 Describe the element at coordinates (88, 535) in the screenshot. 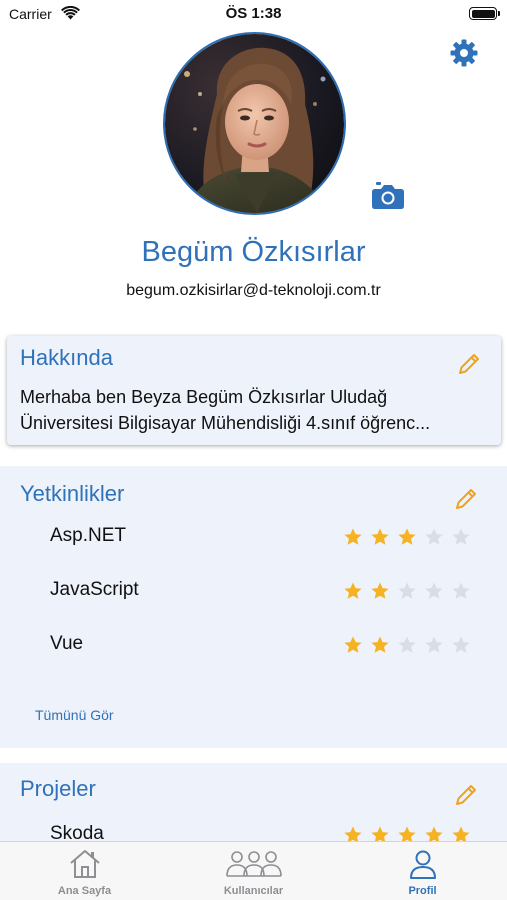

I see `skill-name: Asp.NET` at that location.